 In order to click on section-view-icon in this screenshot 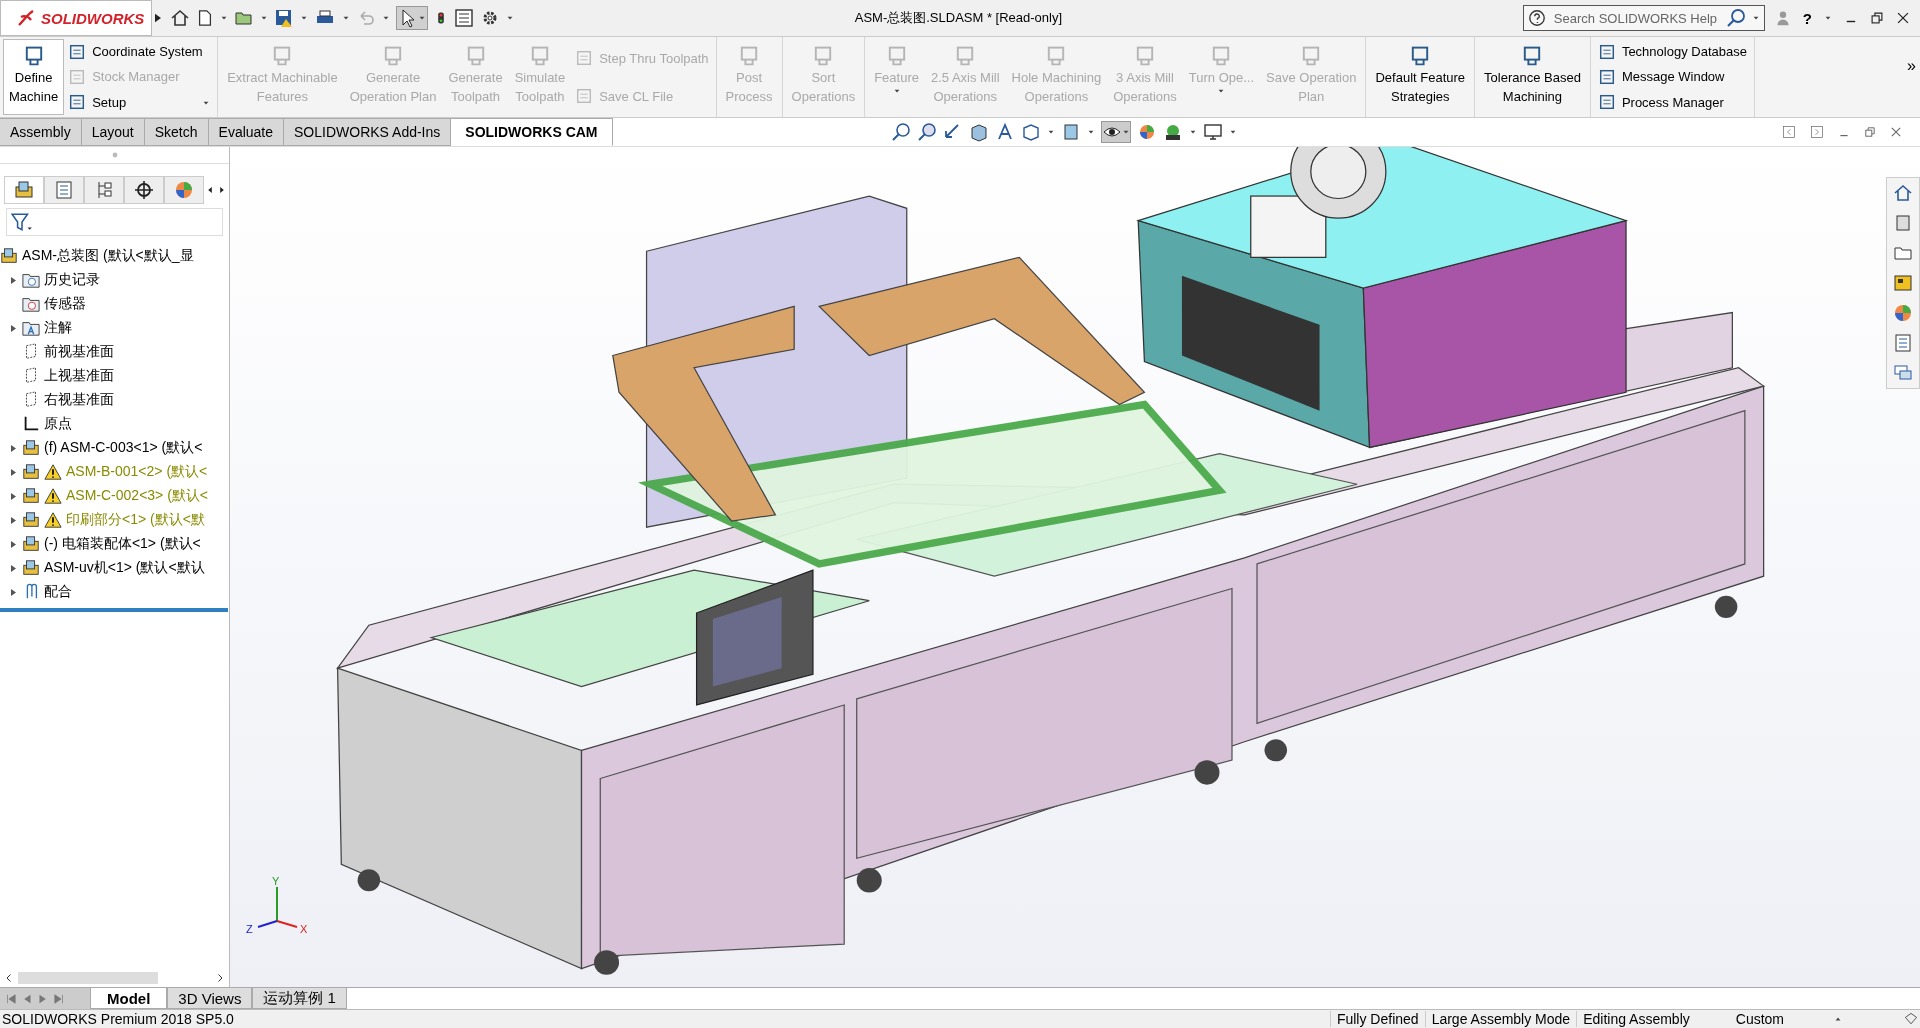, I will do `click(978, 132)`.